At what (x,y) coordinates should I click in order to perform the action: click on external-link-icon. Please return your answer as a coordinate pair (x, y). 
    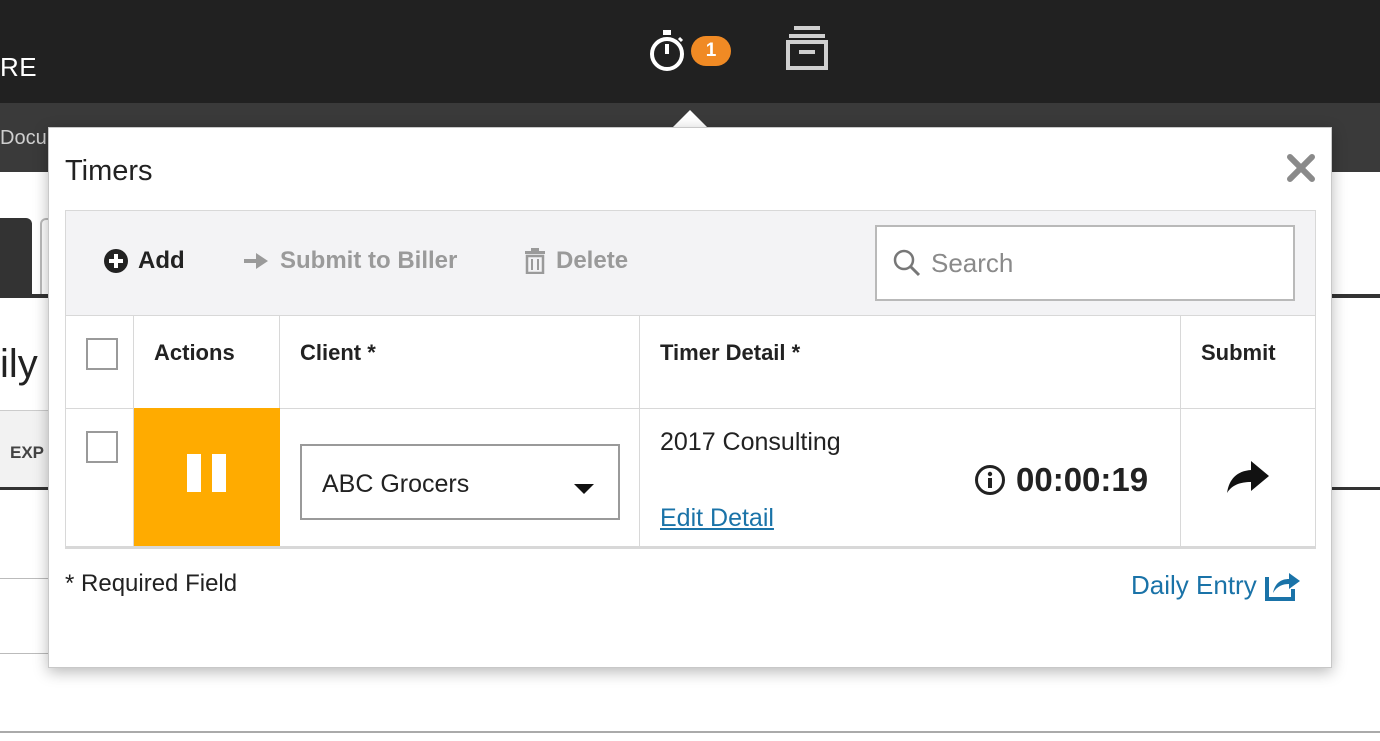
    Looking at the image, I should click on (1282, 587).